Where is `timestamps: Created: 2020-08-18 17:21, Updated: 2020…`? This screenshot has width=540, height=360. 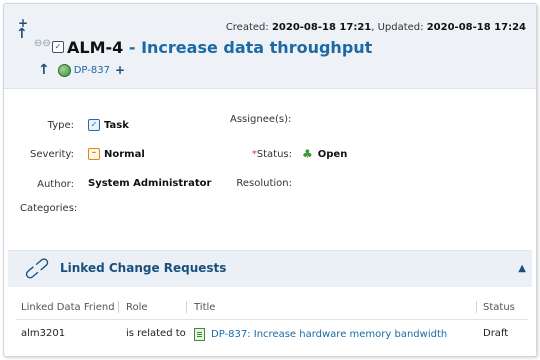 timestamps: Created: 2020-08-18 17:21, Updated: 2020… is located at coordinates (375, 27).